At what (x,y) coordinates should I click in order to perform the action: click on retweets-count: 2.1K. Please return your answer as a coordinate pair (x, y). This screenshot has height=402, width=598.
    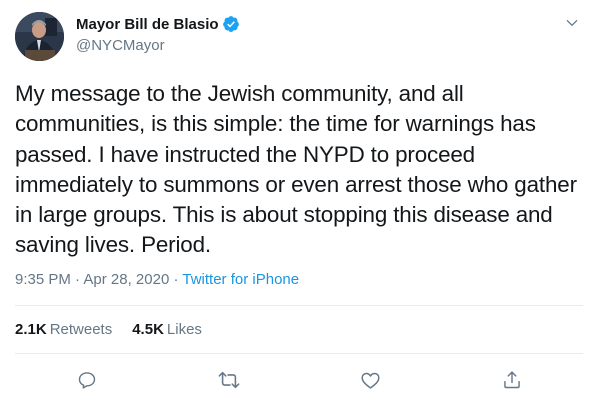
    Looking at the image, I should click on (31, 329).